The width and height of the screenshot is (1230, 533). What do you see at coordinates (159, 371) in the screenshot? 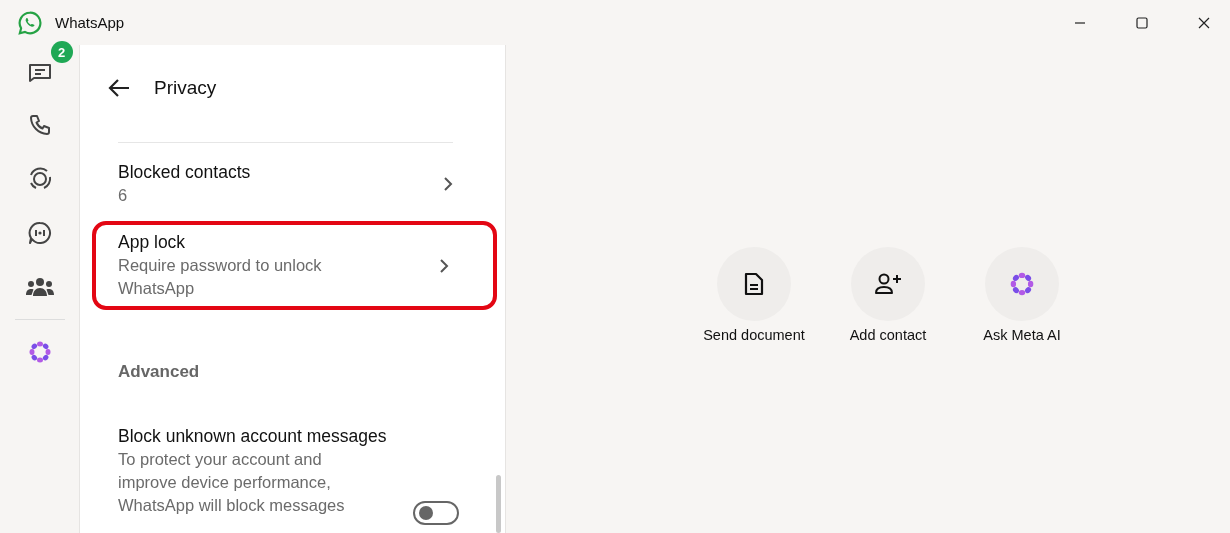
I see `section-header: Advanced` at bounding box center [159, 371].